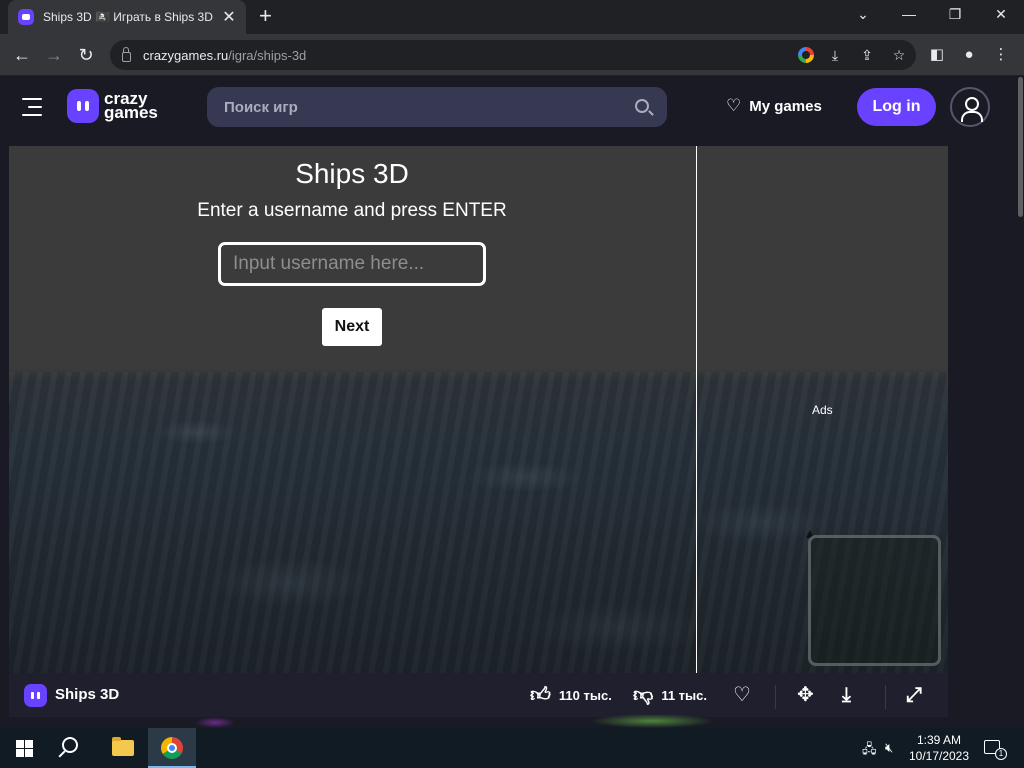 This screenshot has height=768, width=1024. What do you see at coordinates (1020, 402) in the screenshot?
I see `page-scrollbar` at bounding box center [1020, 402].